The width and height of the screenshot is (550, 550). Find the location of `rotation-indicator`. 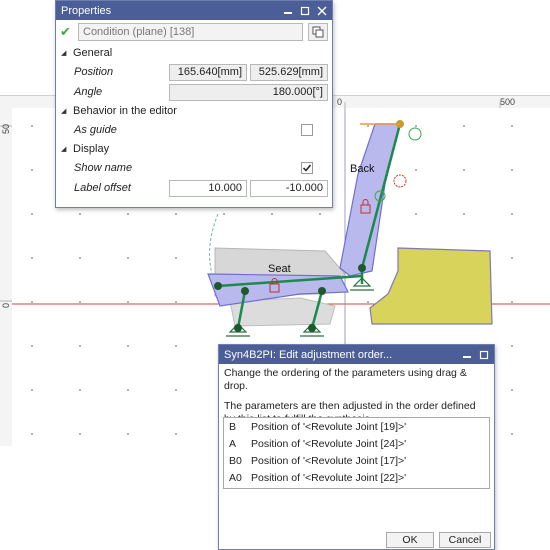

rotation-indicator is located at coordinates (415, 134).